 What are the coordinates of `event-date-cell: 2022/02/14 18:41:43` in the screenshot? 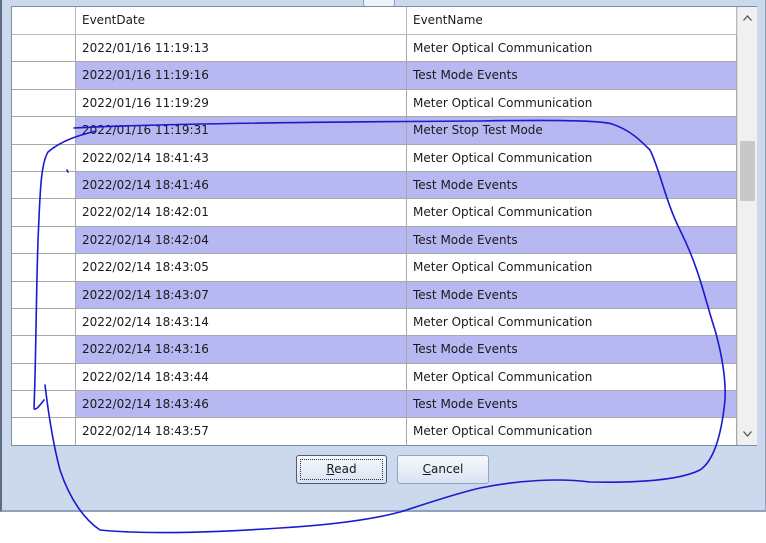 It's located at (241, 157).